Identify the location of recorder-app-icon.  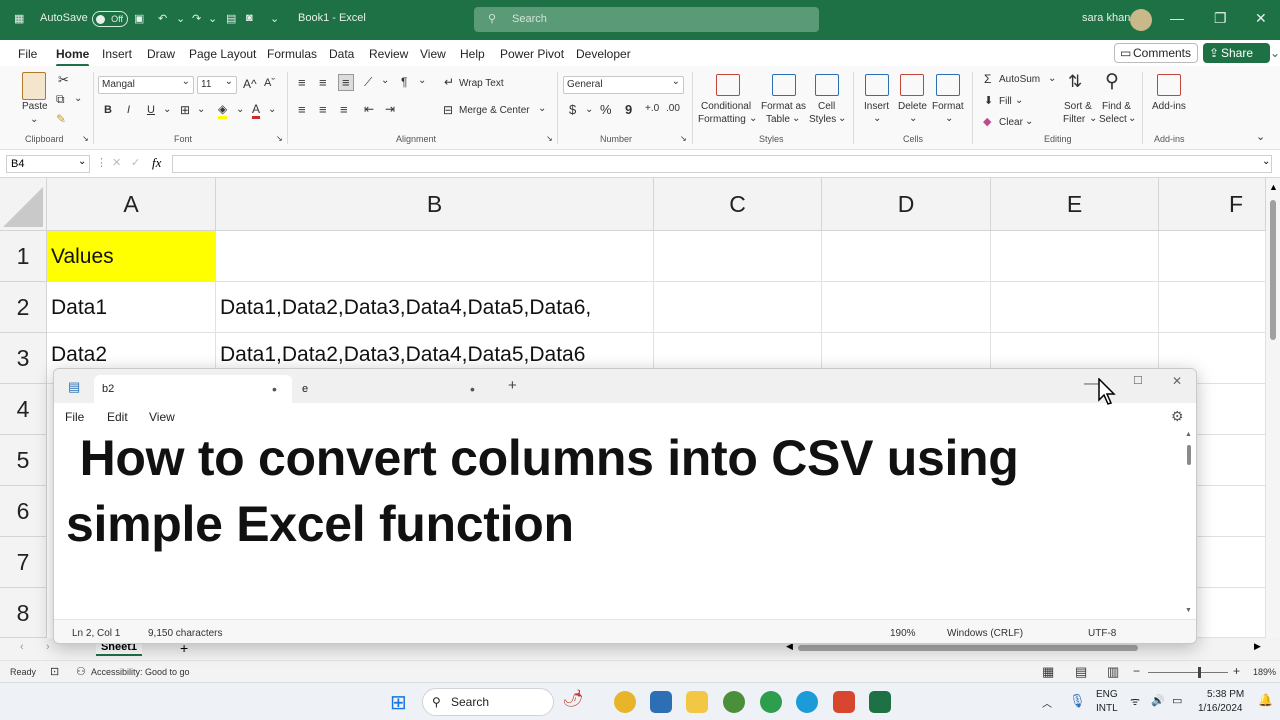
(844, 702).